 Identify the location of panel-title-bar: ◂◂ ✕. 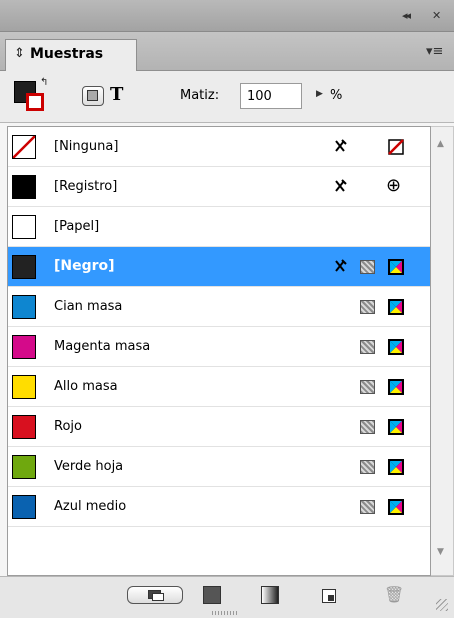
(227, 16).